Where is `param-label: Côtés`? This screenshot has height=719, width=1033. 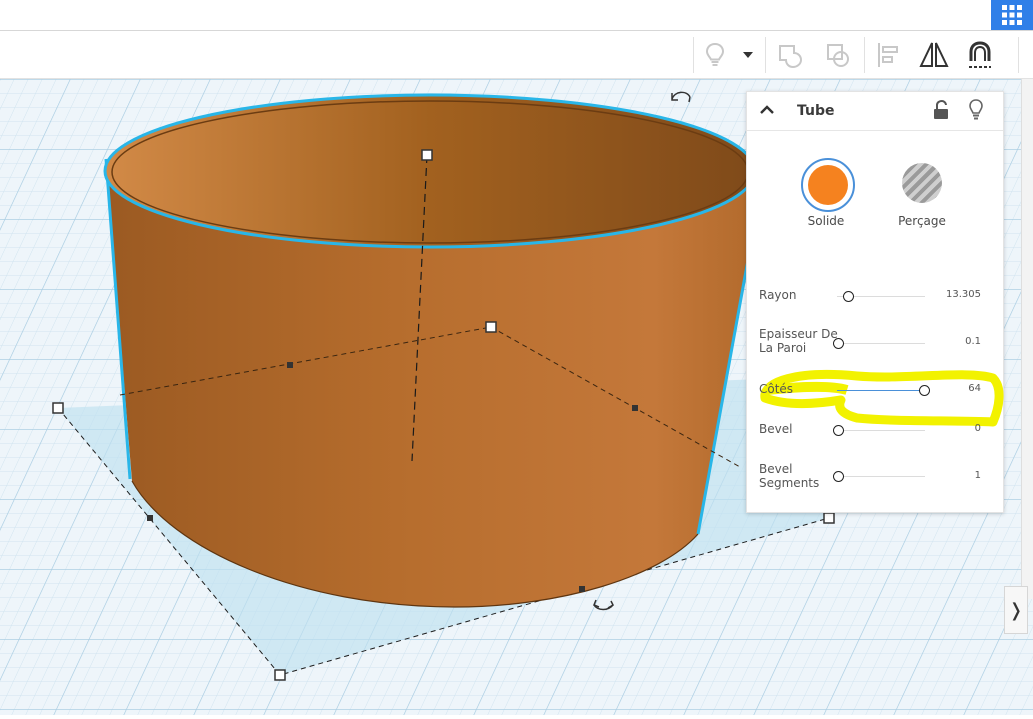 param-label: Côtés is located at coordinates (776, 389).